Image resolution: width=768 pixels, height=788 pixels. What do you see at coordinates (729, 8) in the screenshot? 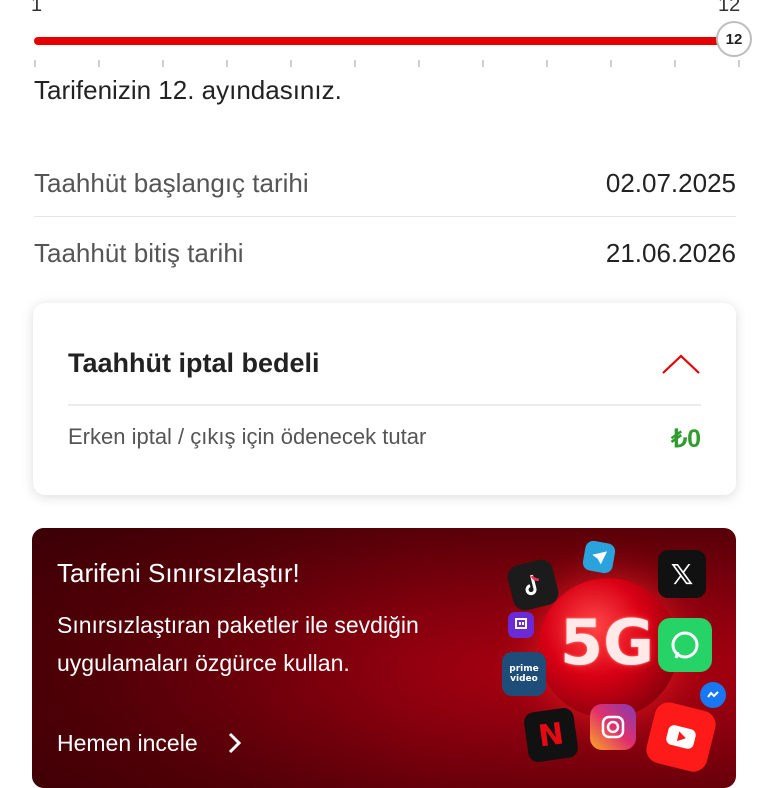
I see `progress-end-label: 12` at bounding box center [729, 8].